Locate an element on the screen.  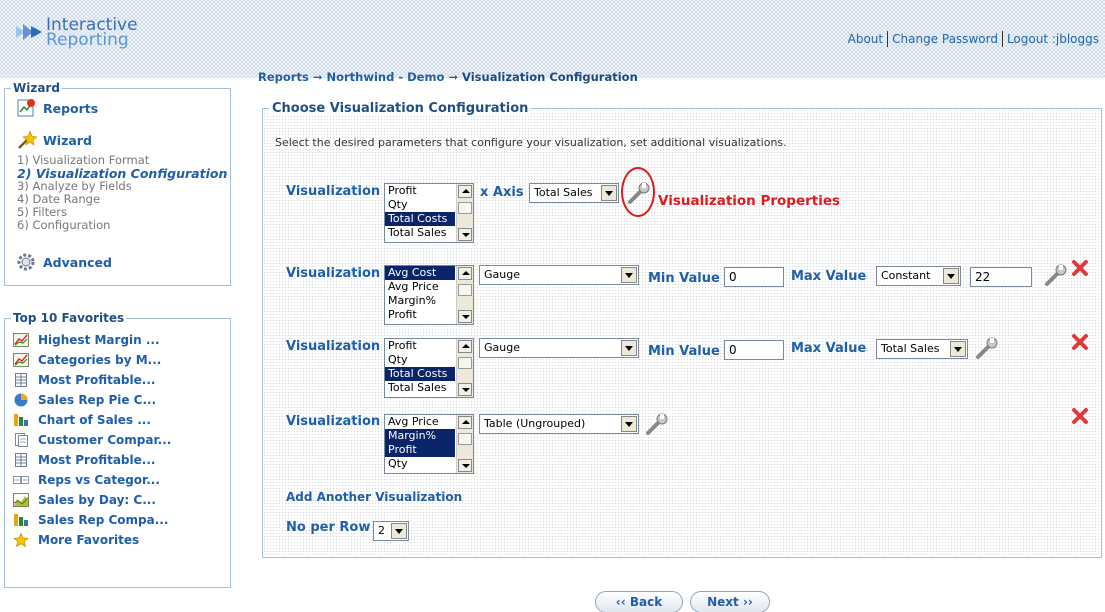
type-select-value: Table (Ungrouped) is located at coordinates (535, 423).